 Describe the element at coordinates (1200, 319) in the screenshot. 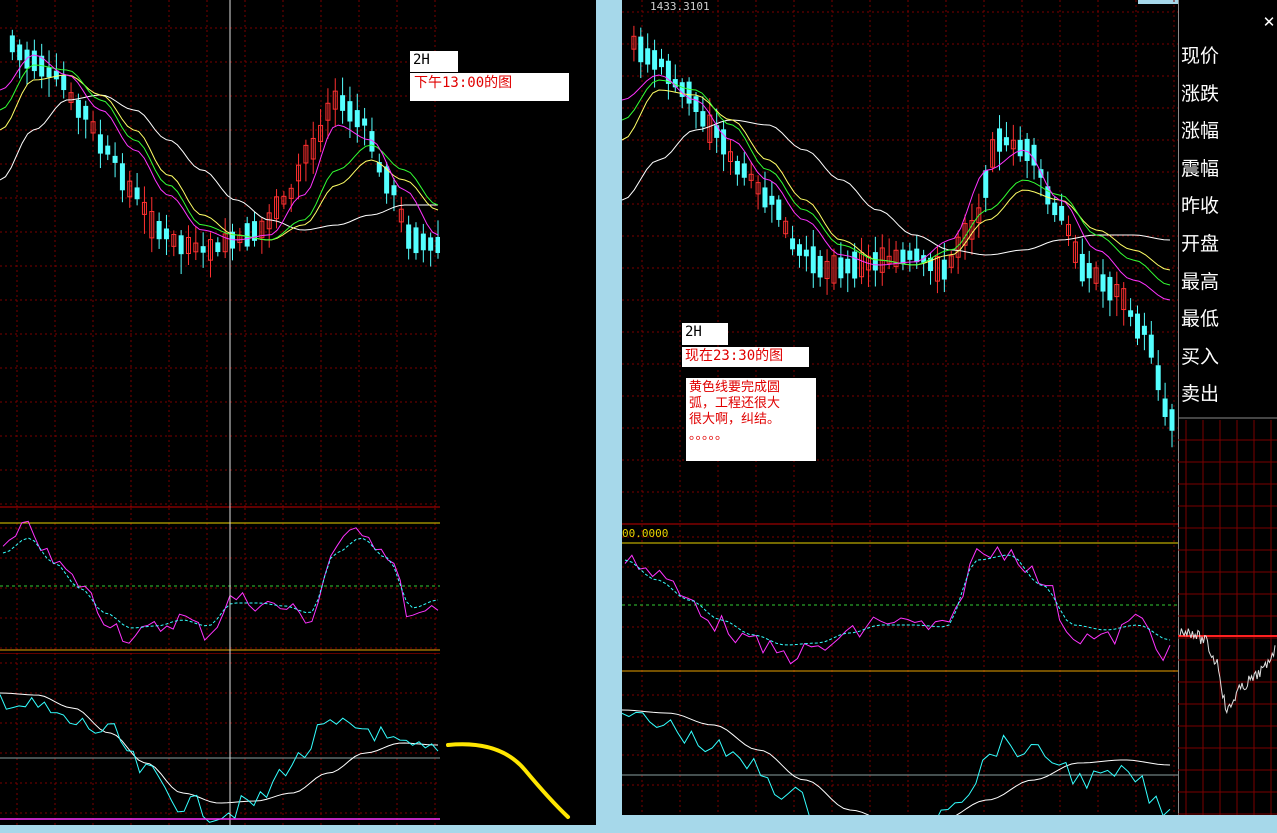

I see `field-low: 最低` at that location.